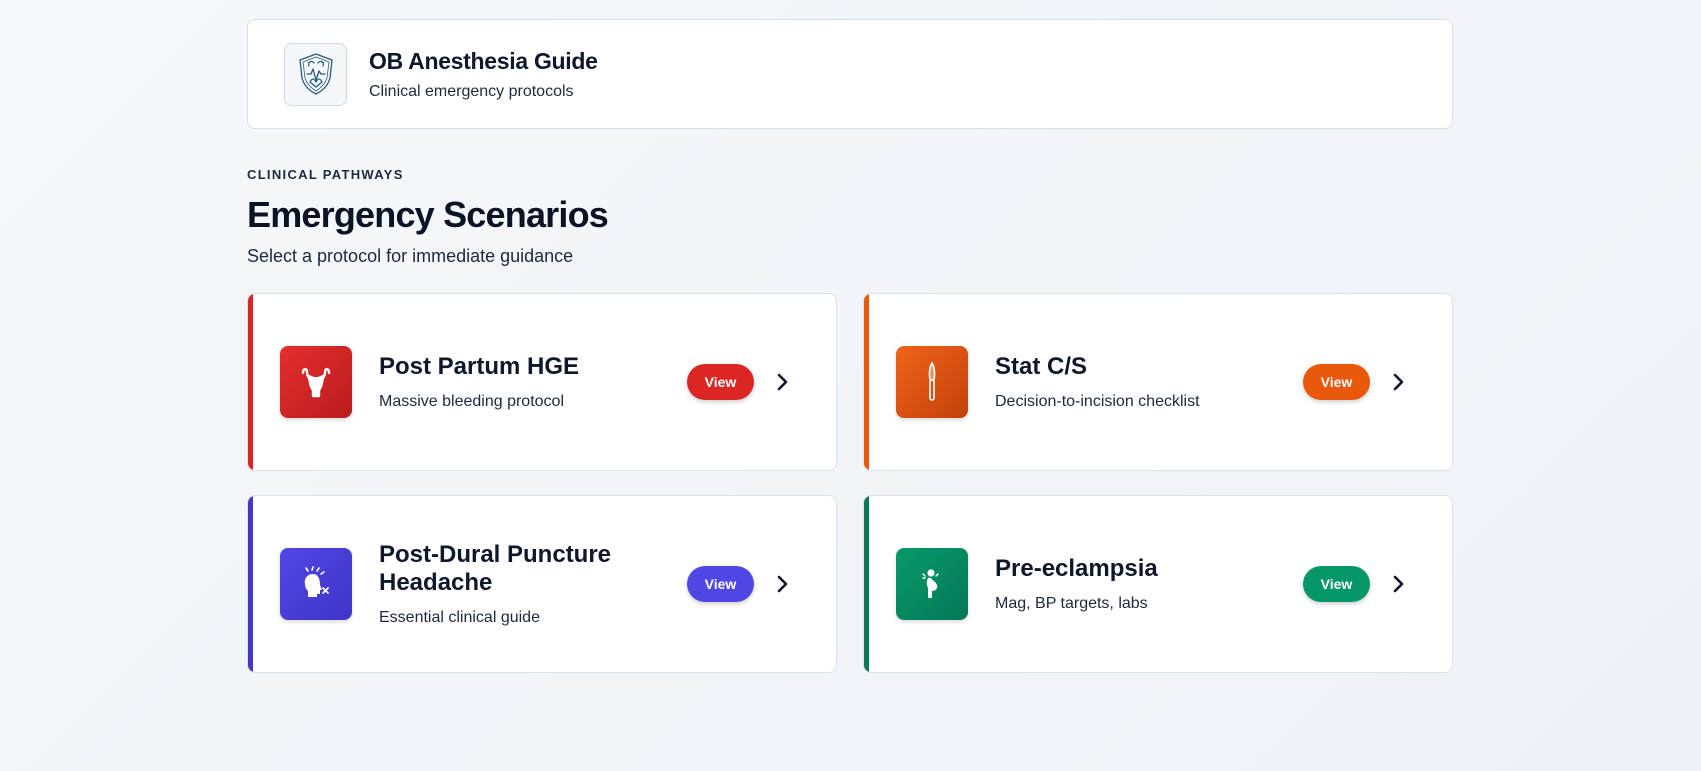 This screenshot has height=771, width=1701. What do you see at coordinates (459, 617) in the screenshot?
I see `card-description: Essential clinical guide` at bounding box center [459, 617].